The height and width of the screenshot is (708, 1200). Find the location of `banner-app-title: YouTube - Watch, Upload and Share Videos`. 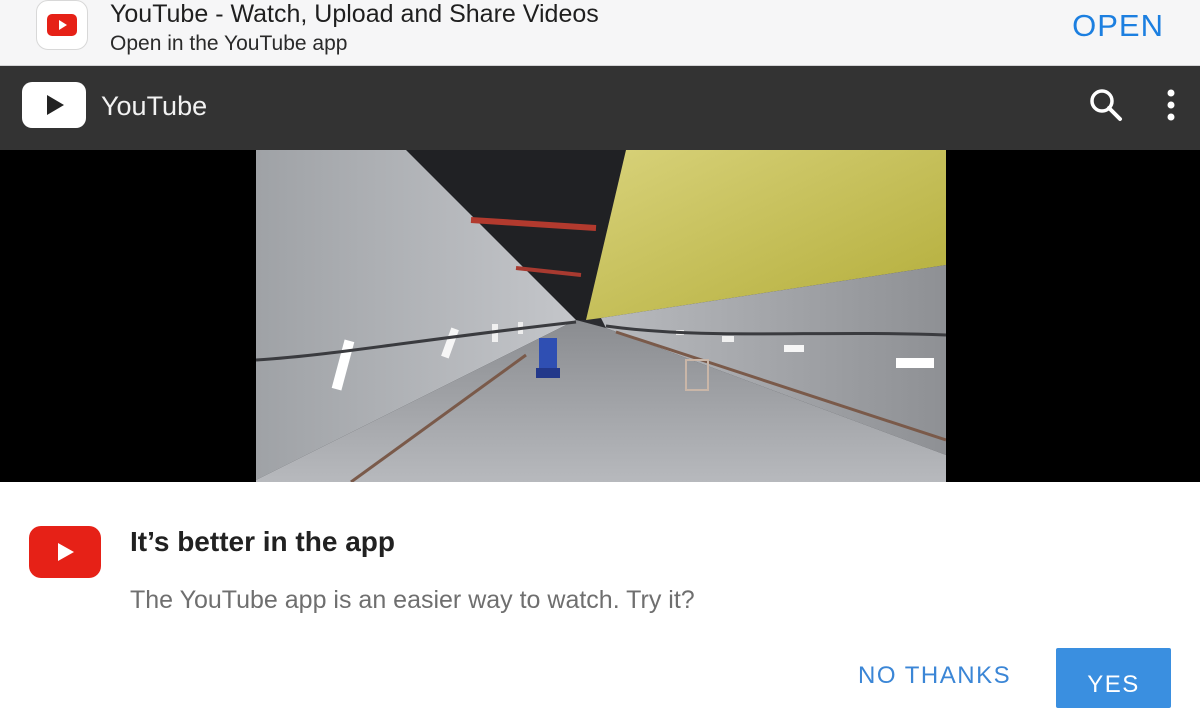

banner-app-title: YouTube - Watch, Upload and Share Videos is located at coordinates (354, 14).